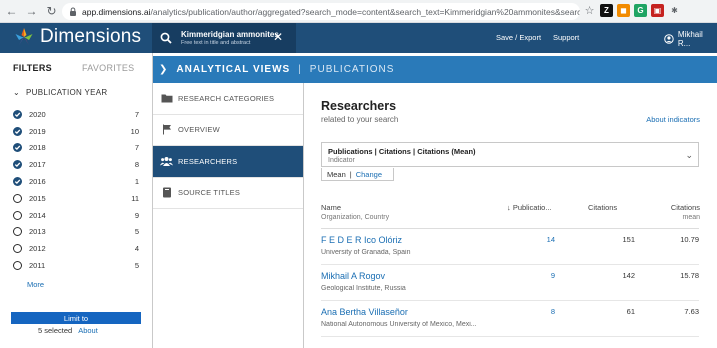 This screenshot has height=348, width=717. I want to click on more-link: More, so click(89, 284).